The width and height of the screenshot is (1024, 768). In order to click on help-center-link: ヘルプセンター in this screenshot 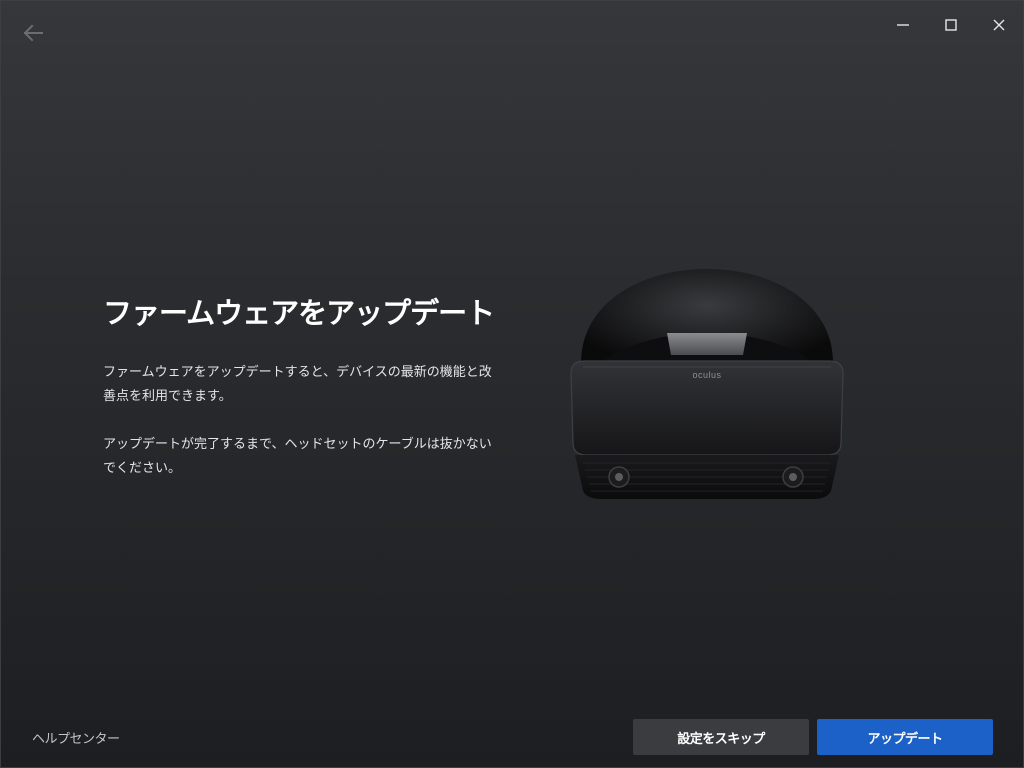, I will do `click(76, 737)`.